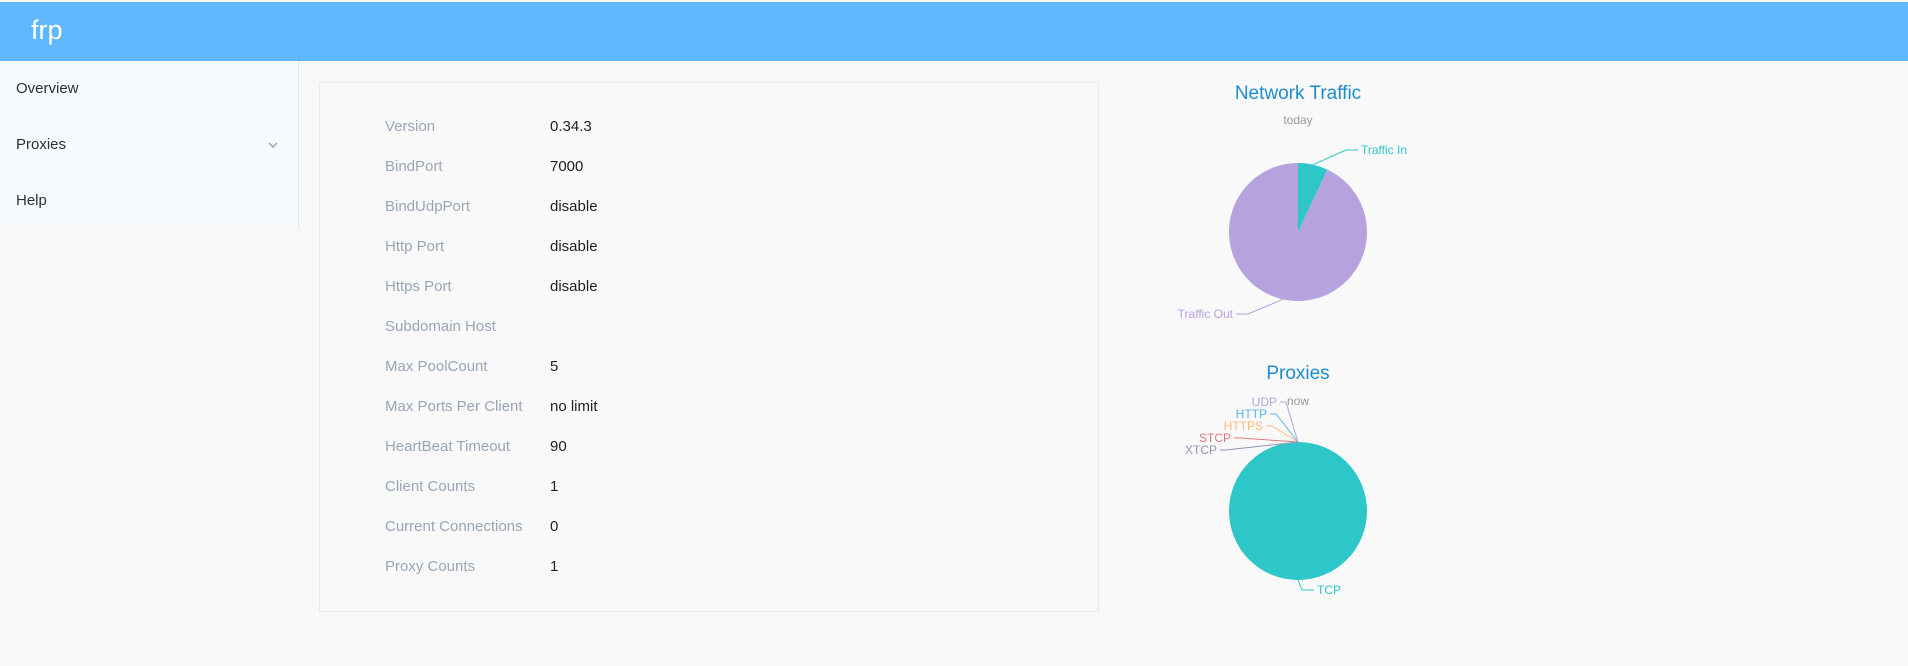 The image size is (1908, 666). What do you see at coordinates (436, 366) in the screenshot?
I see `info-key: Max PoolCount` at bounding box center [436, 366].